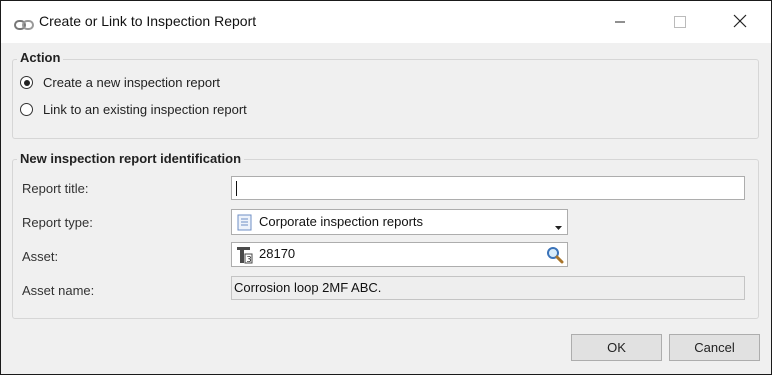 This screenshot has height=375, width=772. I want to click on action-legend: Action, so click(40, 57).